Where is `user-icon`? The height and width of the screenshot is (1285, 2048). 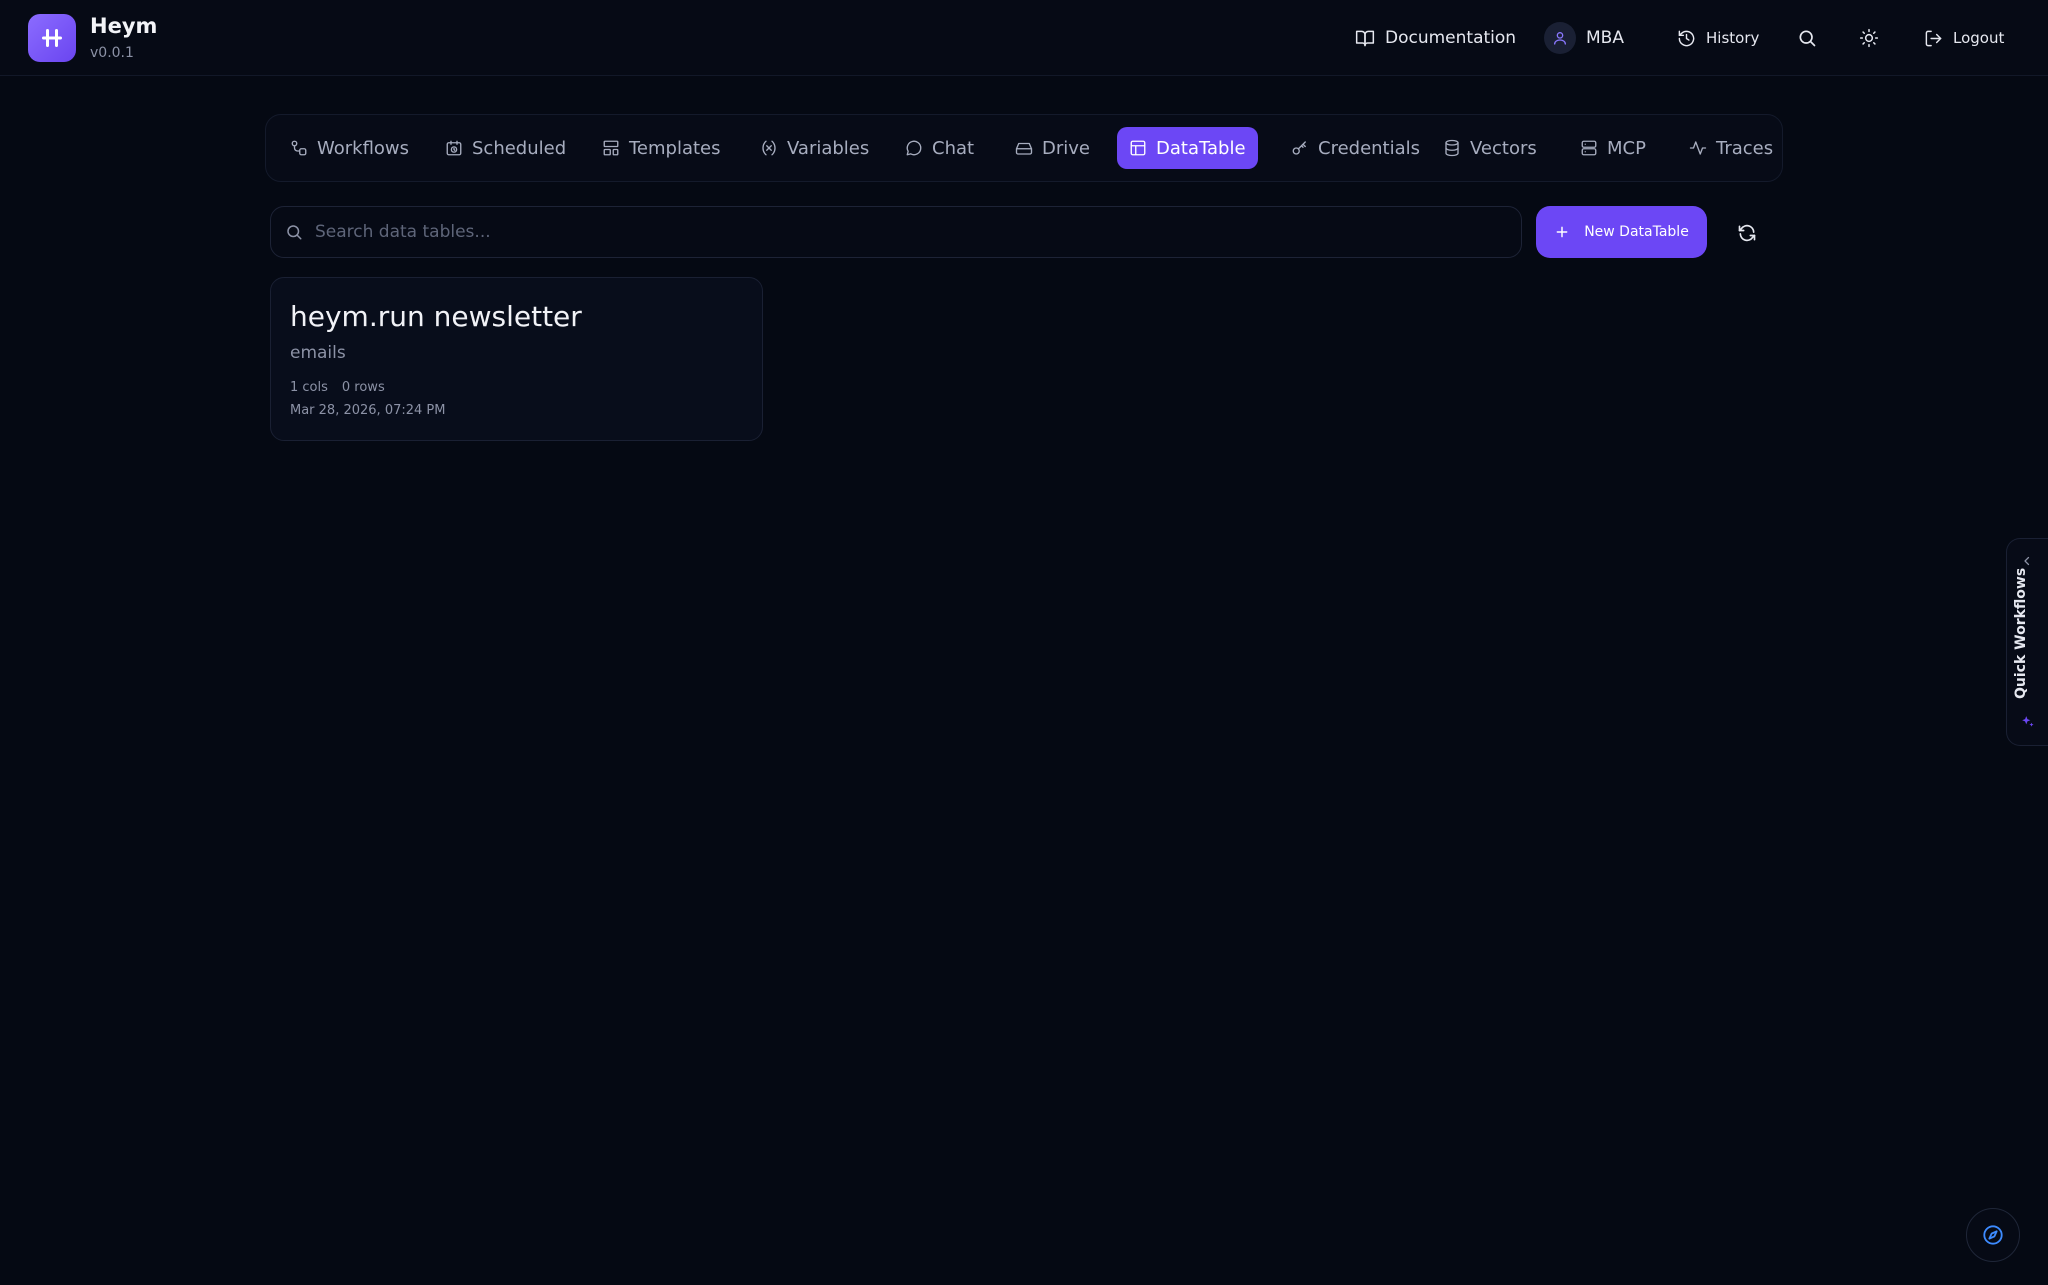 user-icon is located at coordinates (1560, 38).